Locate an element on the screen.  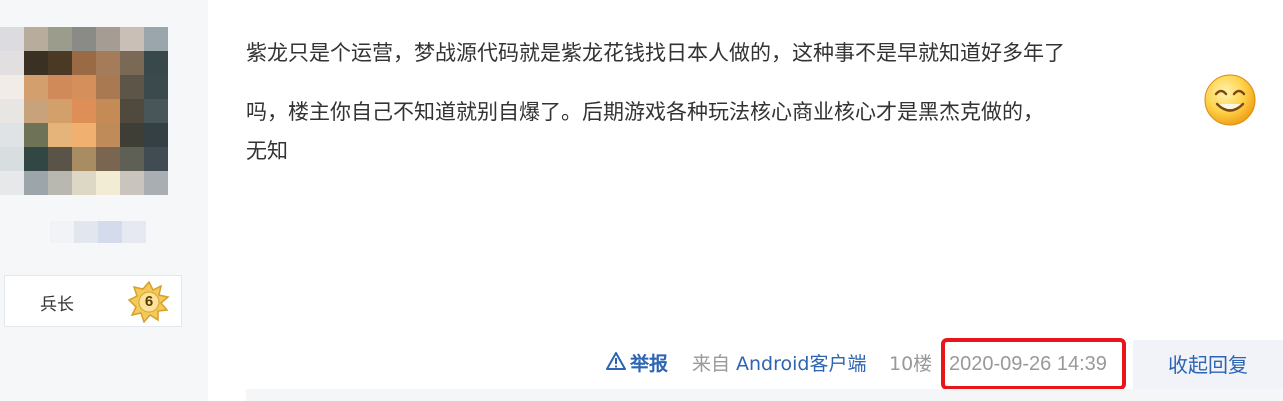
avatar is located at coordinates (84, 111).